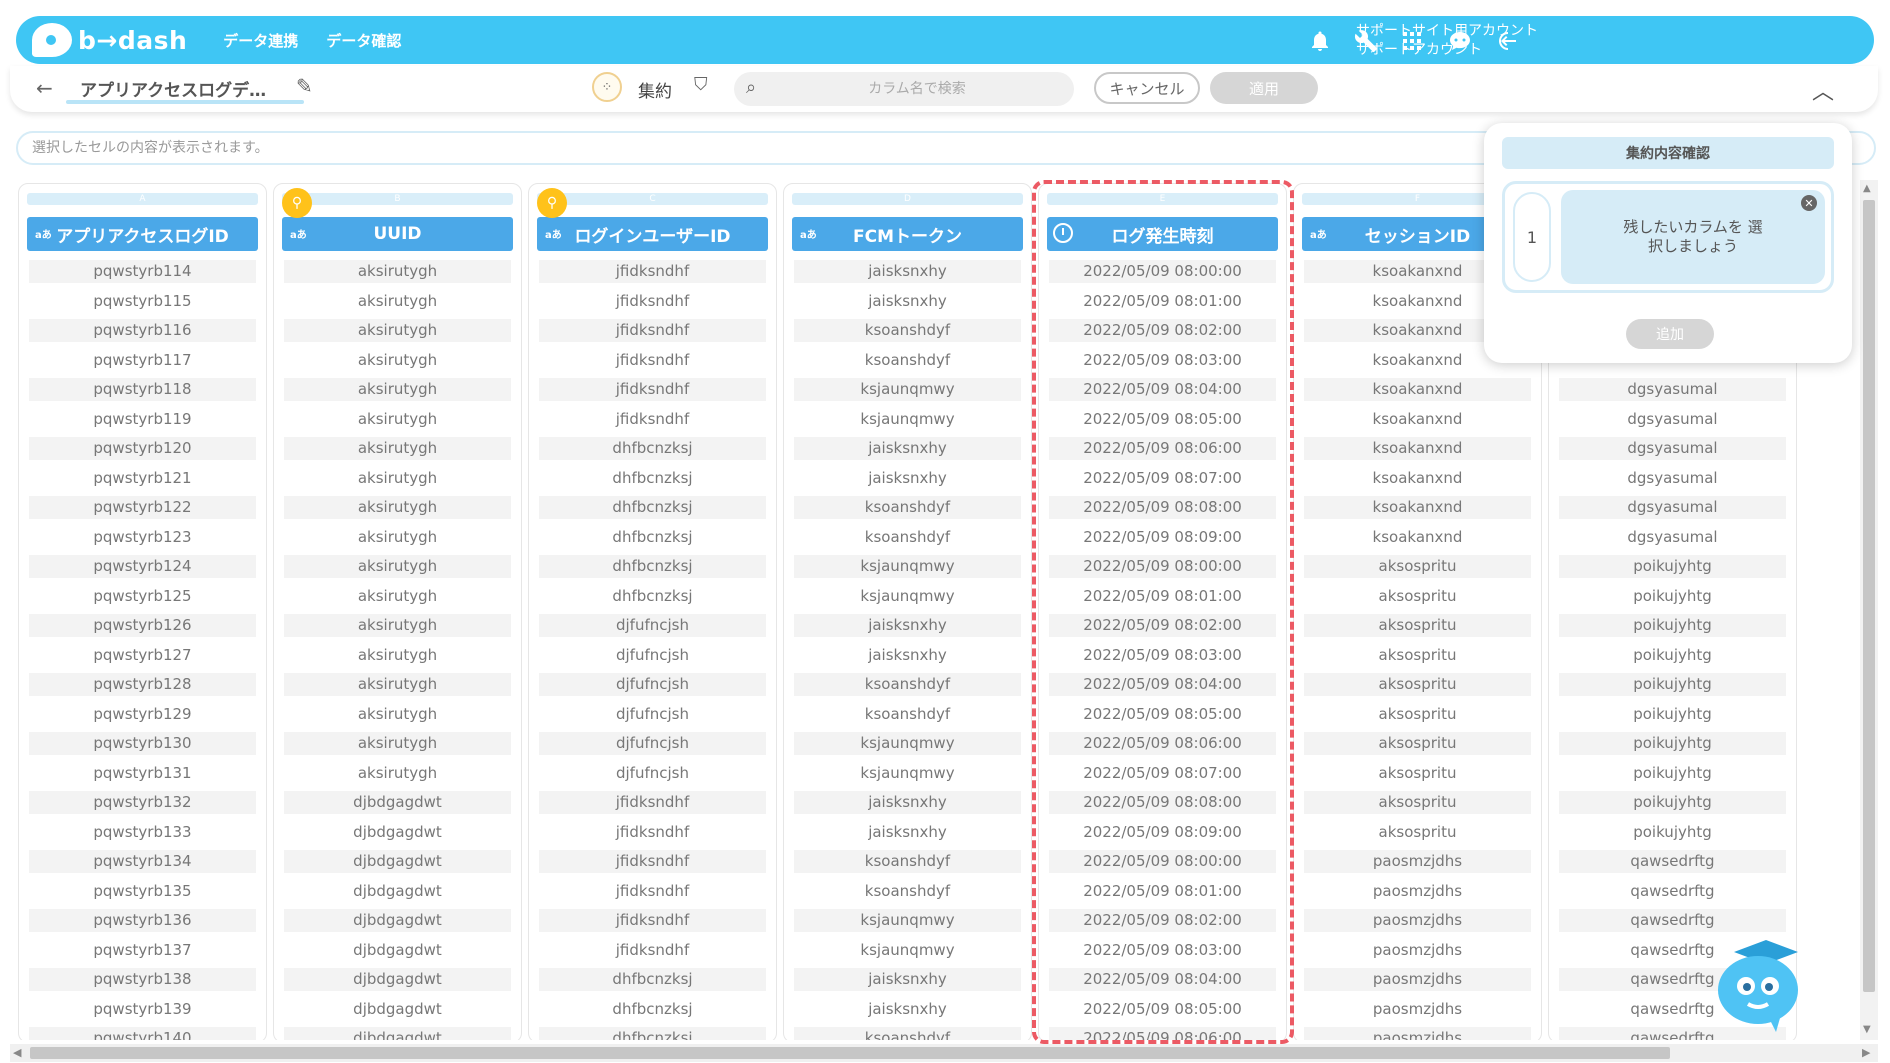 The height and width of the screenshot is (1063, 1890). What do you see at coordinates (1162, 274) in the screenshot?
I see `grid-cell: 2022/05/09 08:00:00` at bounding box center [1162, 274].